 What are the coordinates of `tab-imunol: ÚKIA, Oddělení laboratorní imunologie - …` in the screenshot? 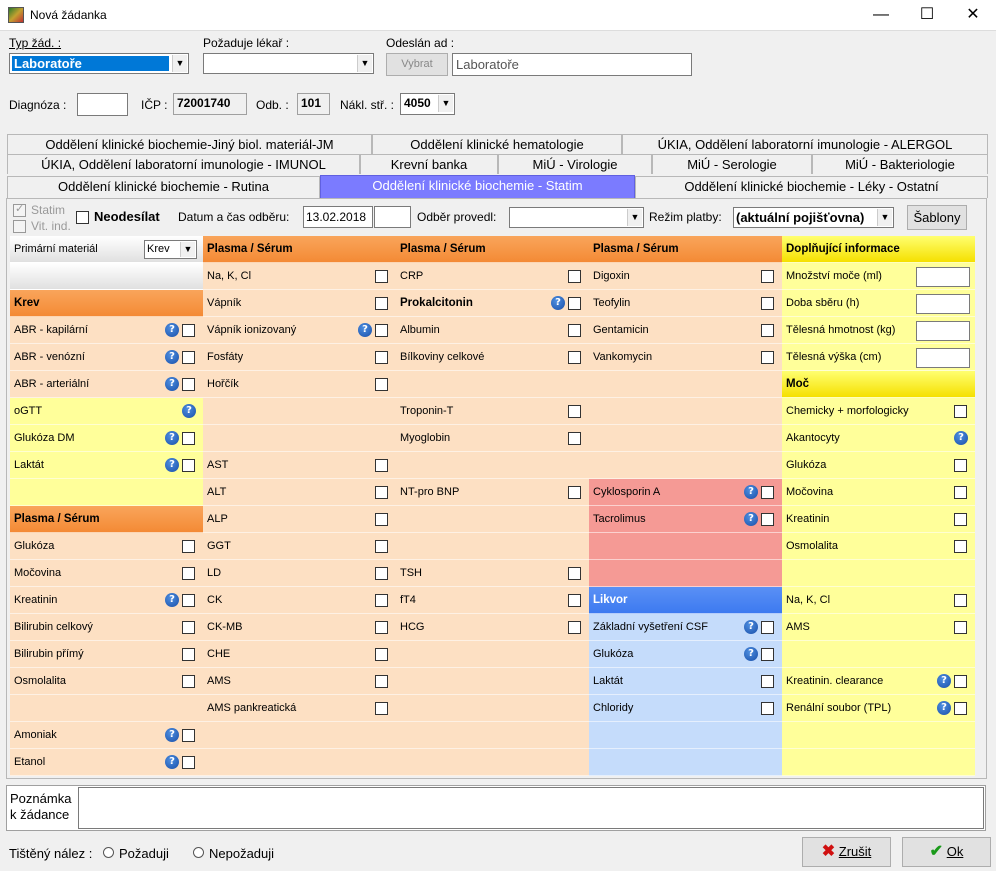 It's located at (183, 164).